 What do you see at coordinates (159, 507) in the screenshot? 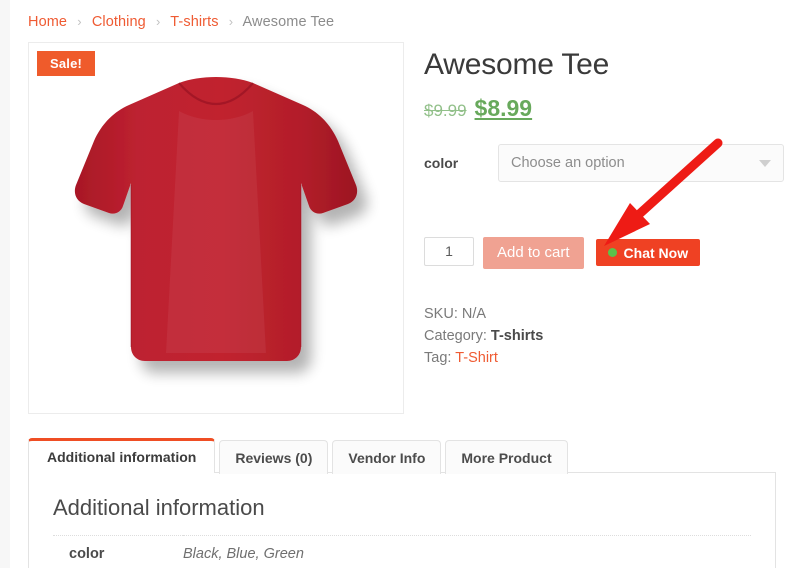
I see `panel-title: Additional information` at bounding box center [159, 507].